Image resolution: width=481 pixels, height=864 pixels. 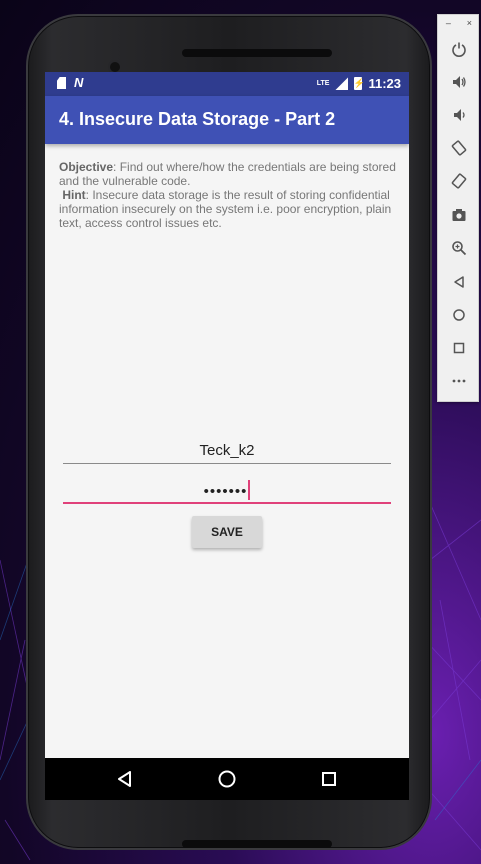 I want to click on navigation-bar, so click(x=227, y=779).